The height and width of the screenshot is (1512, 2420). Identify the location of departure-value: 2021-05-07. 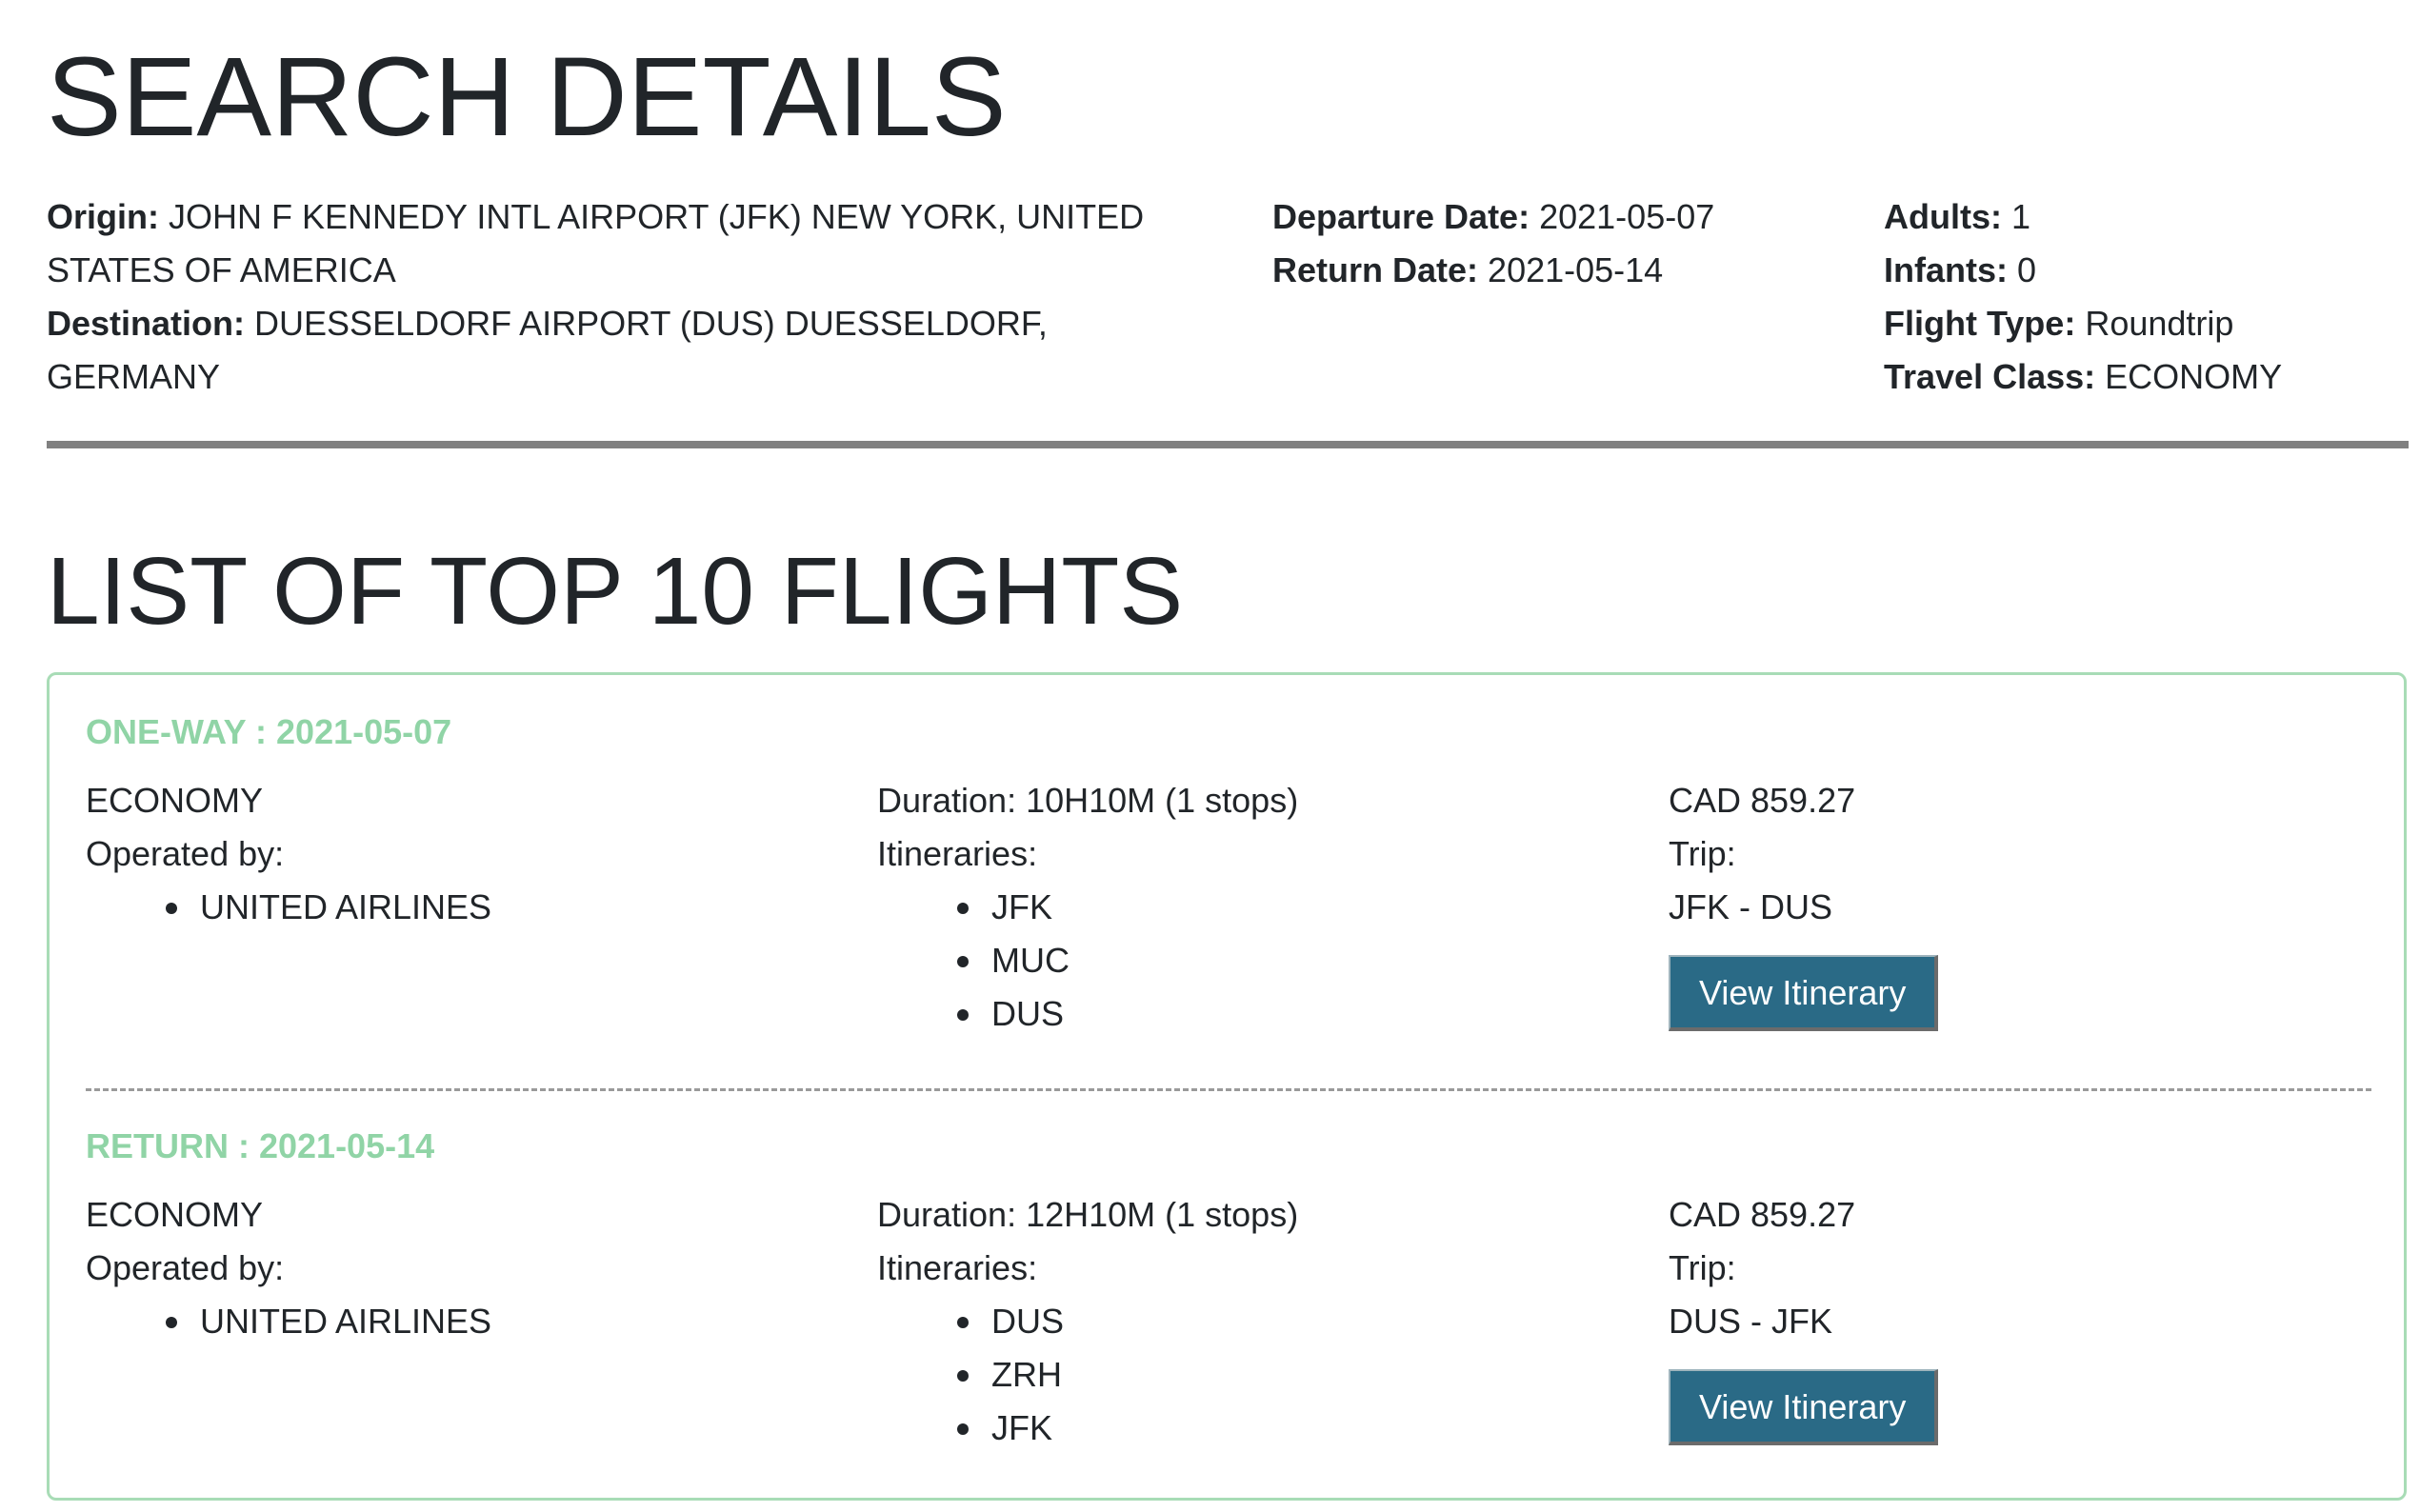
(1627, 216).